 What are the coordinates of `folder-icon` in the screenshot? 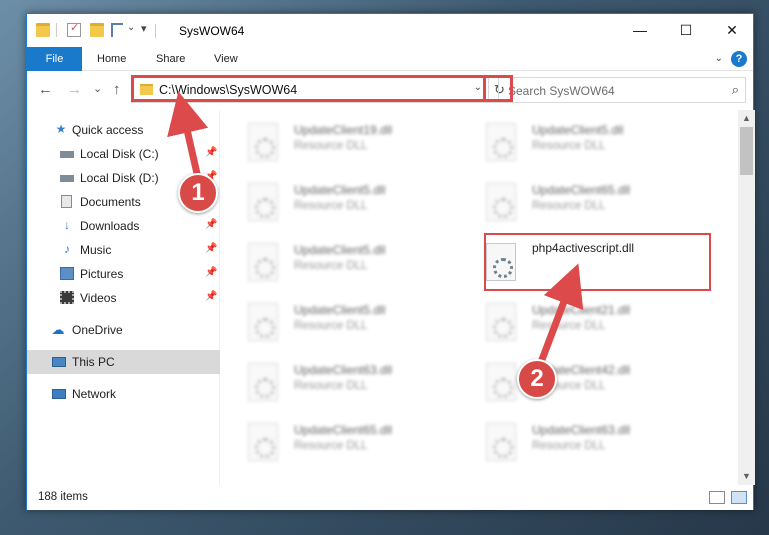 It's located at (43, 30).